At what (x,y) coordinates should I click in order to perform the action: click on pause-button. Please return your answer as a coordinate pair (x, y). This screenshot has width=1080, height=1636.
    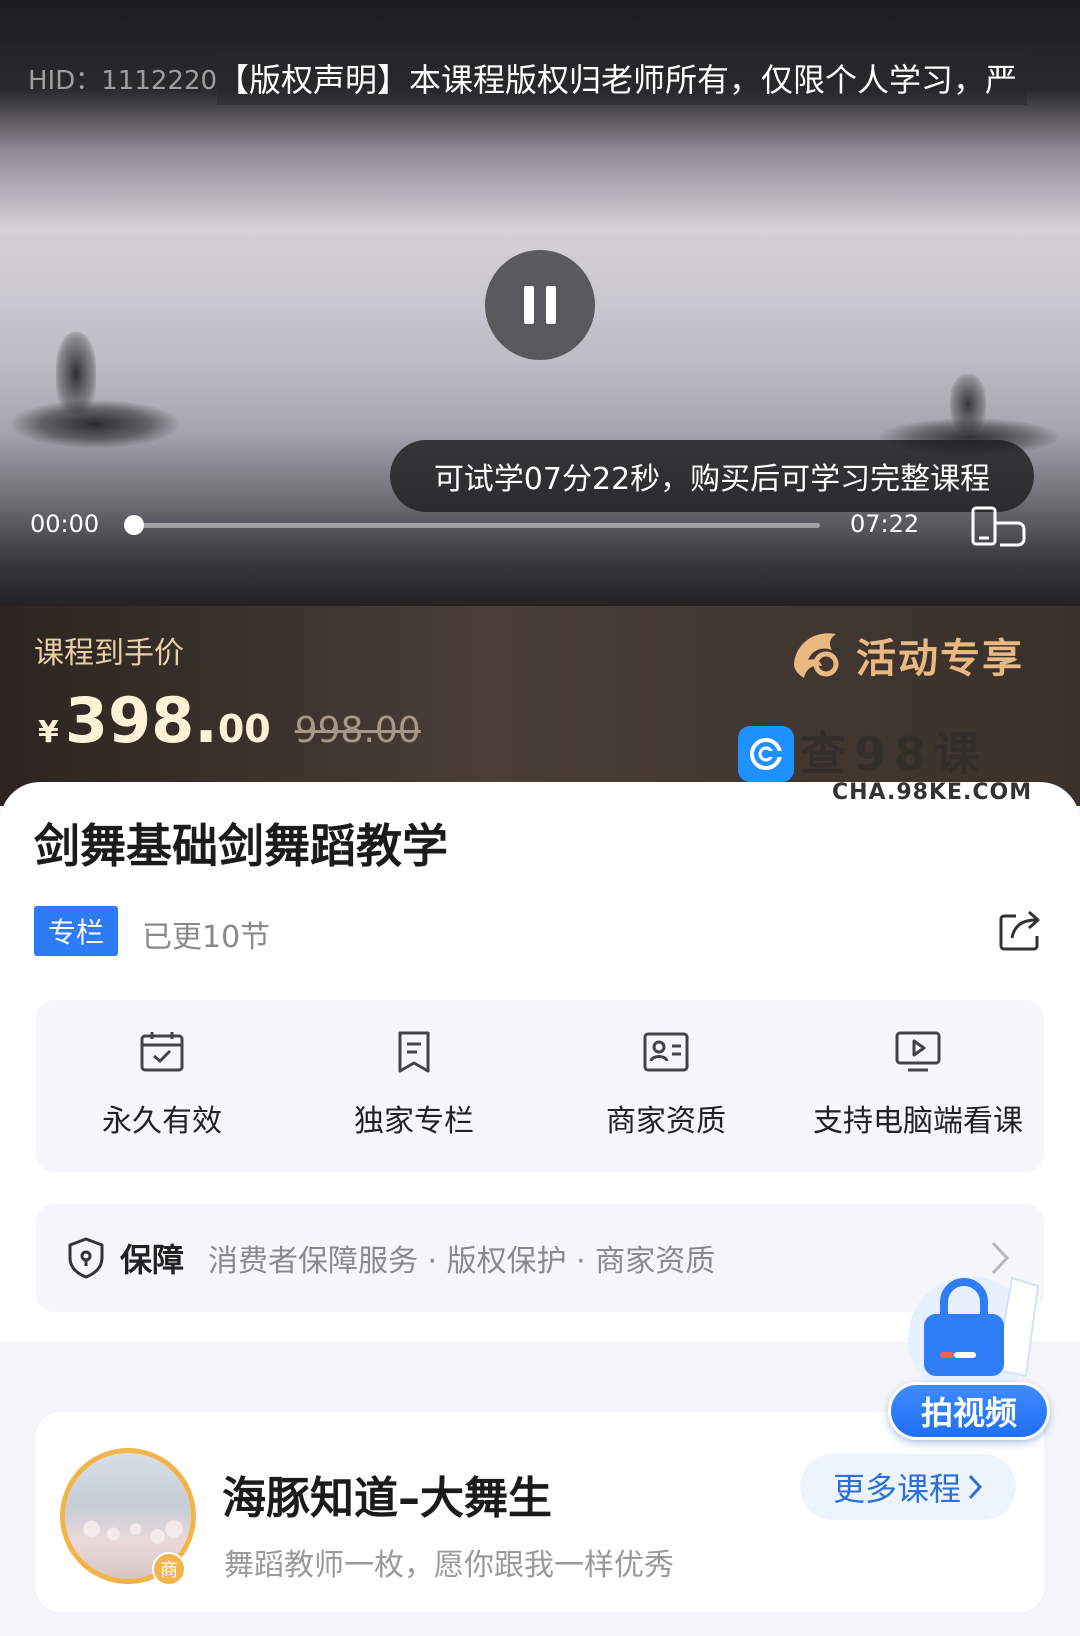
    Looking at the image, I should click on (540, 305).